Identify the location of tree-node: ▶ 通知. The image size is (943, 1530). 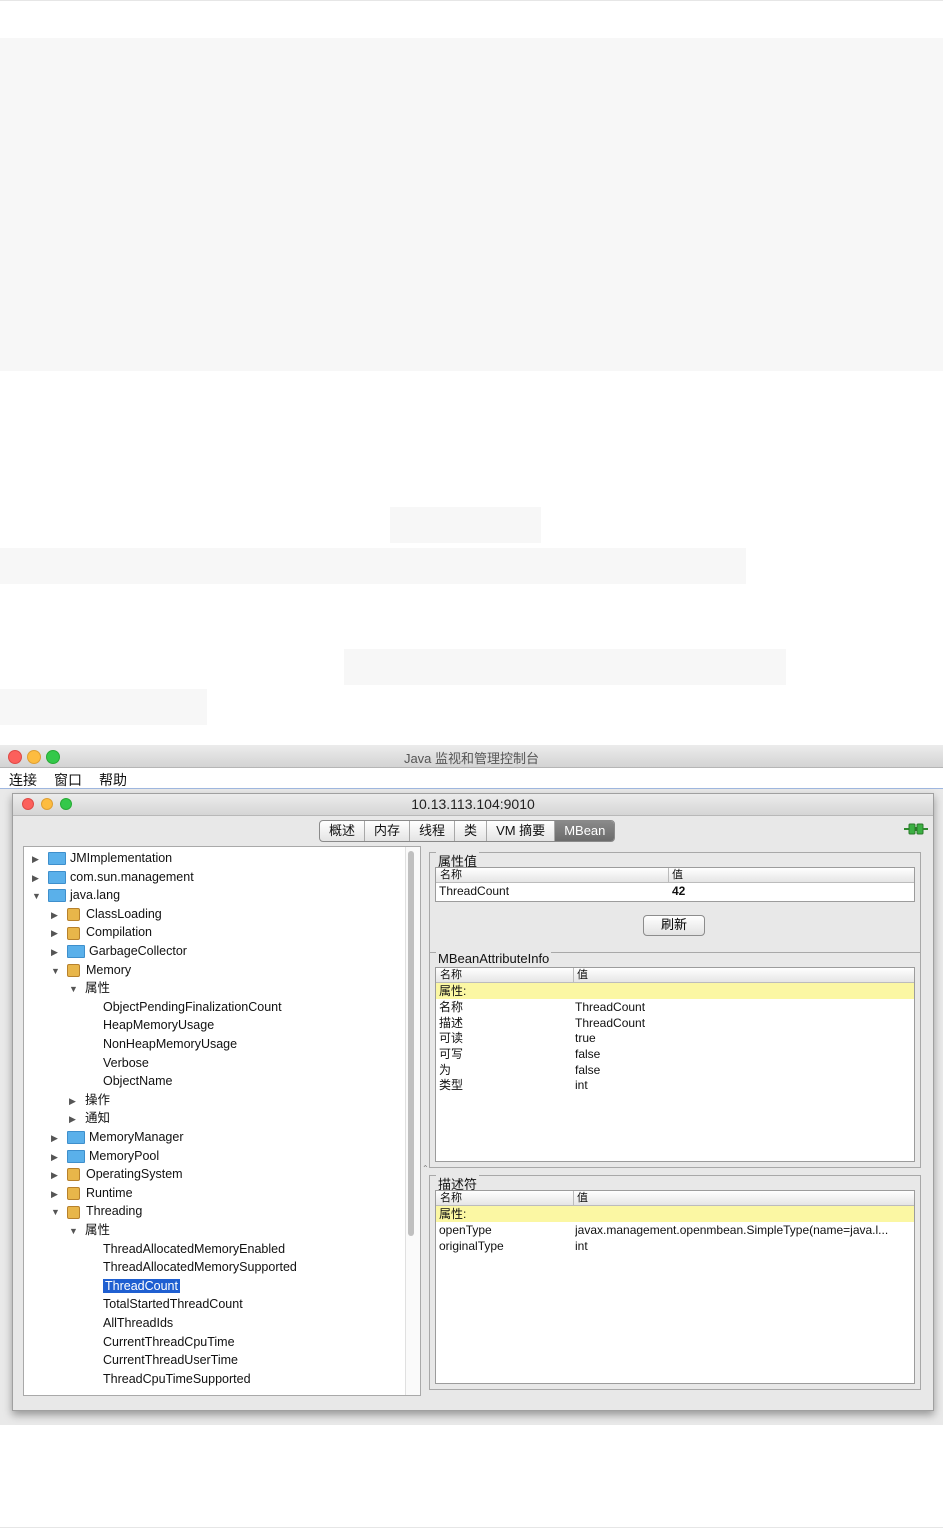
(89, 1118).